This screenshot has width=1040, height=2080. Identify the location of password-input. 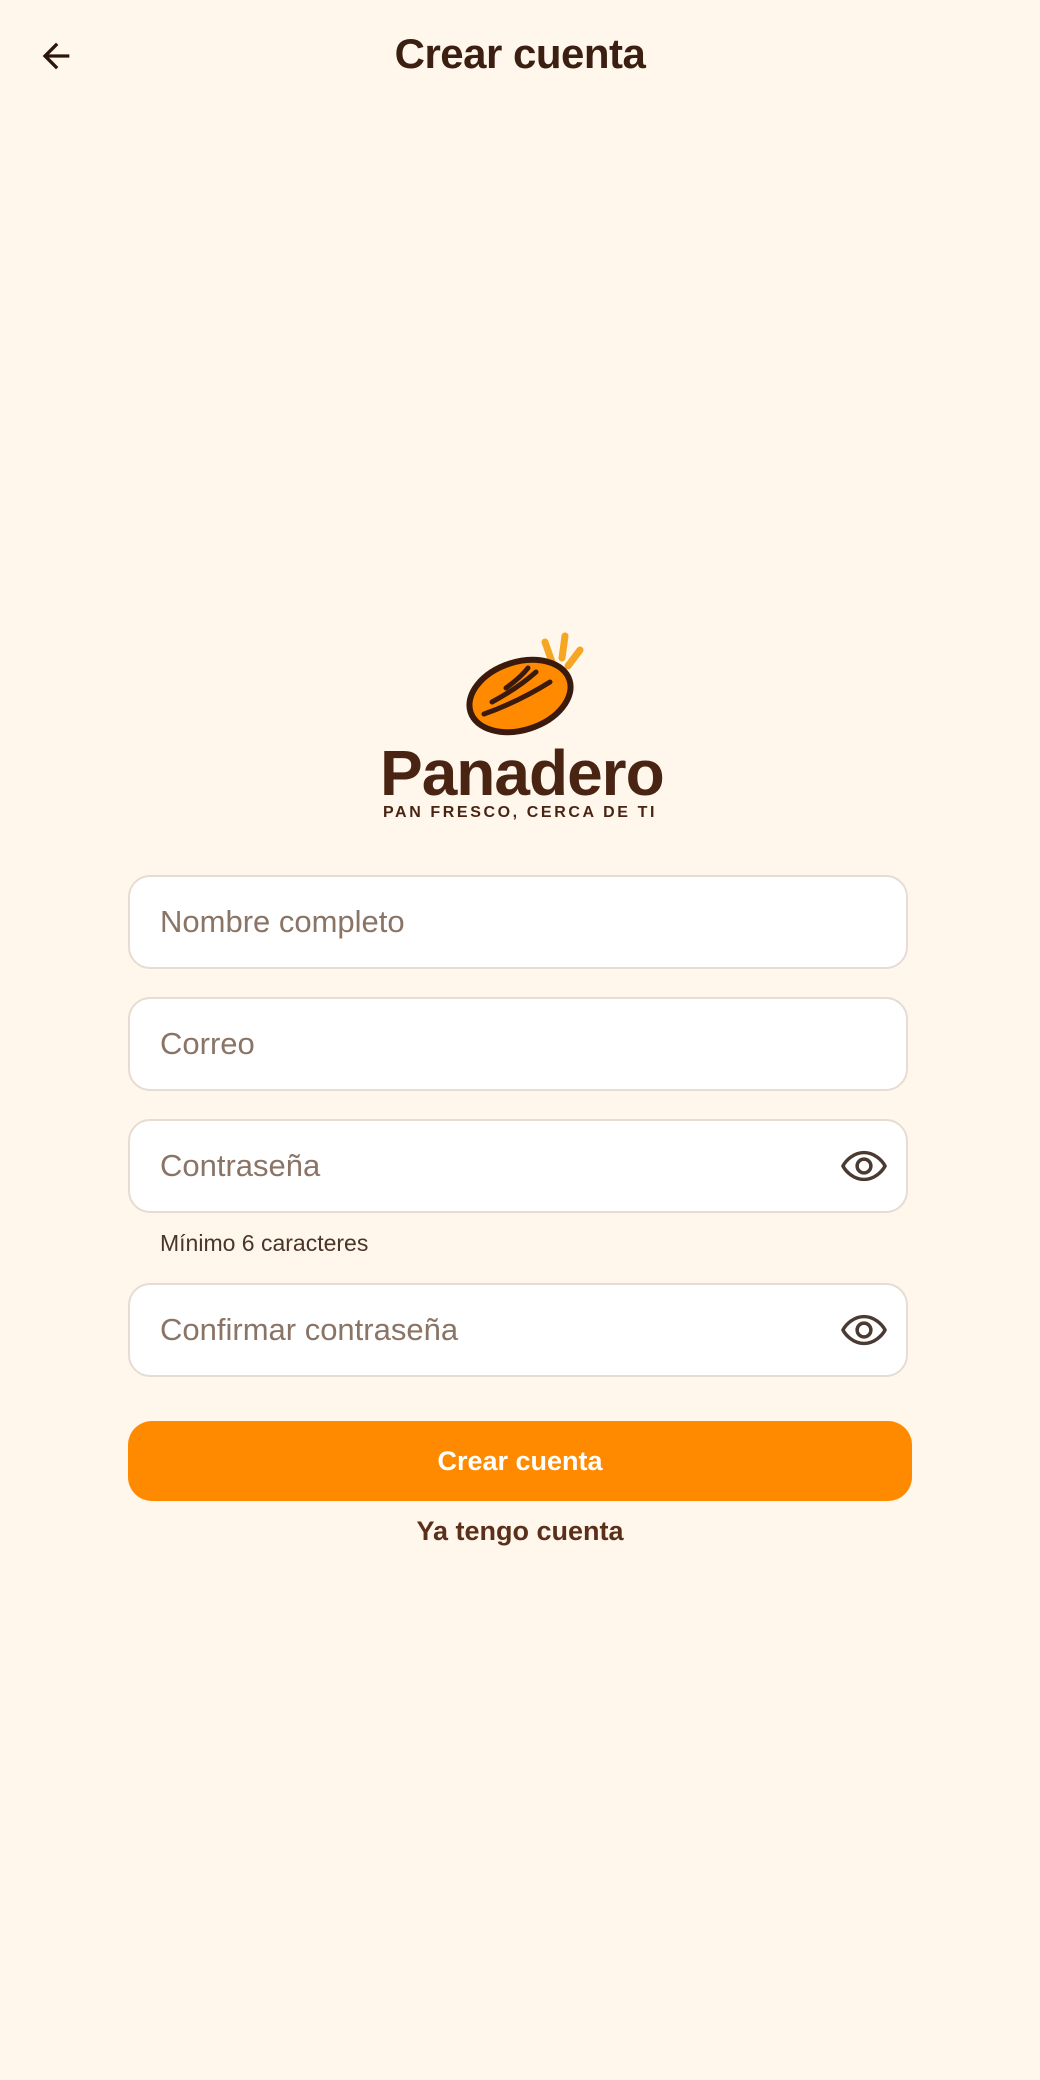
(490, 1166).